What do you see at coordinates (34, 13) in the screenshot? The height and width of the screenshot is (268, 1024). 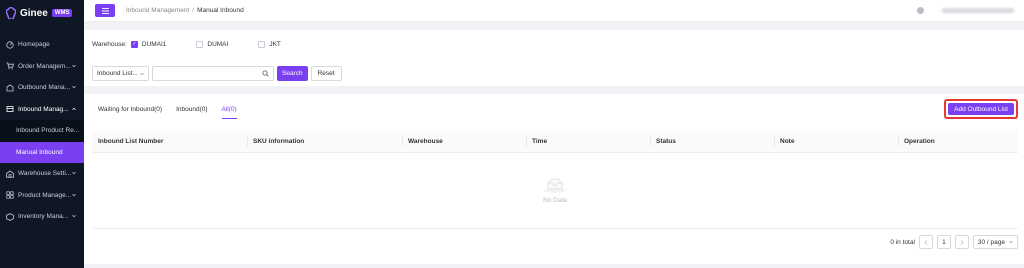 I see `brand-name: Ginee` at bounding box center [34, 13].